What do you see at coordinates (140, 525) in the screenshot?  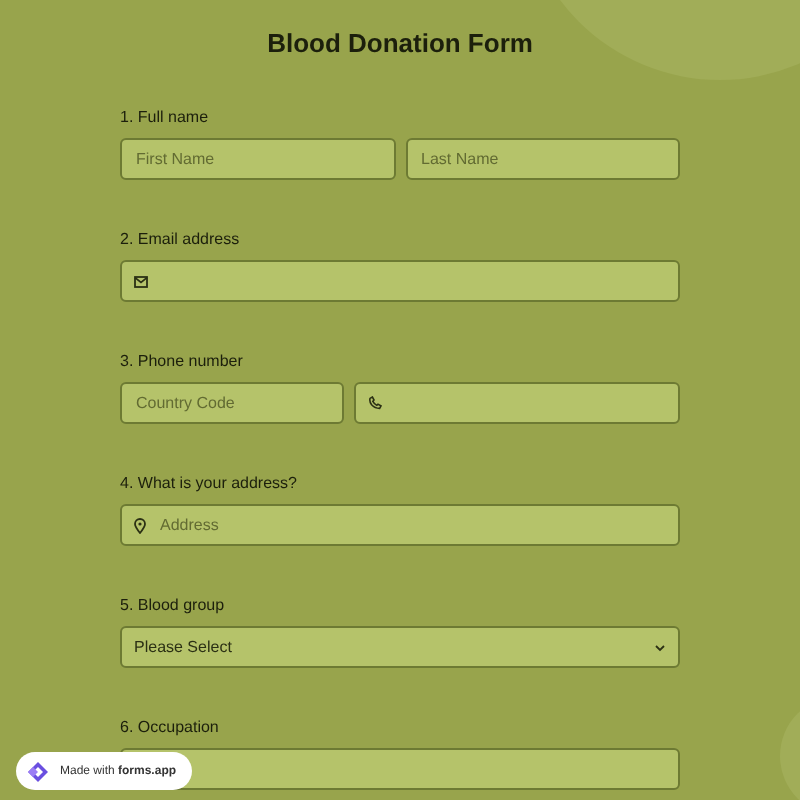 I see `location-pin-icon` at bounding box center [140, 525].